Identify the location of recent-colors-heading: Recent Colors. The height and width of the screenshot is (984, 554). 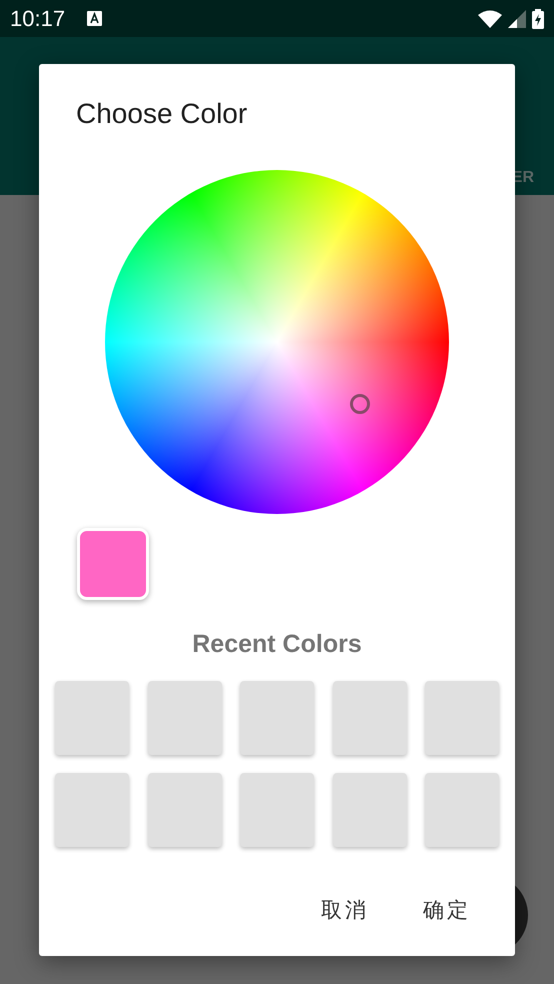
(277, 644).